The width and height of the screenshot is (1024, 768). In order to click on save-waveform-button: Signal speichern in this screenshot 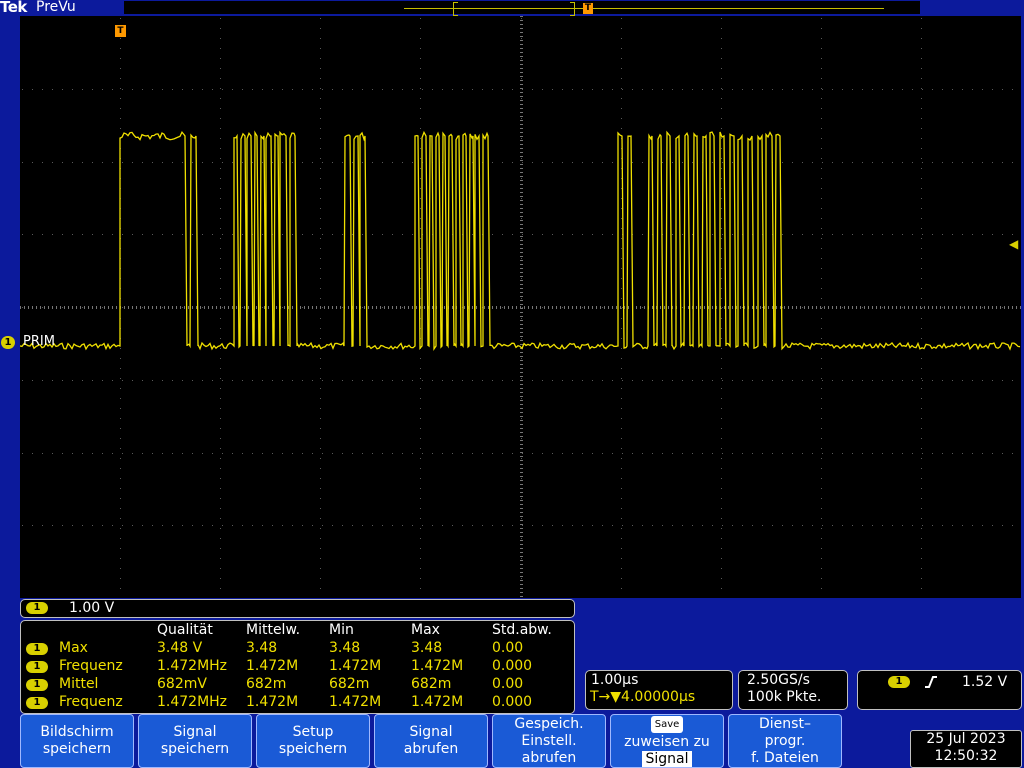, I will do `click(195, 741)`.